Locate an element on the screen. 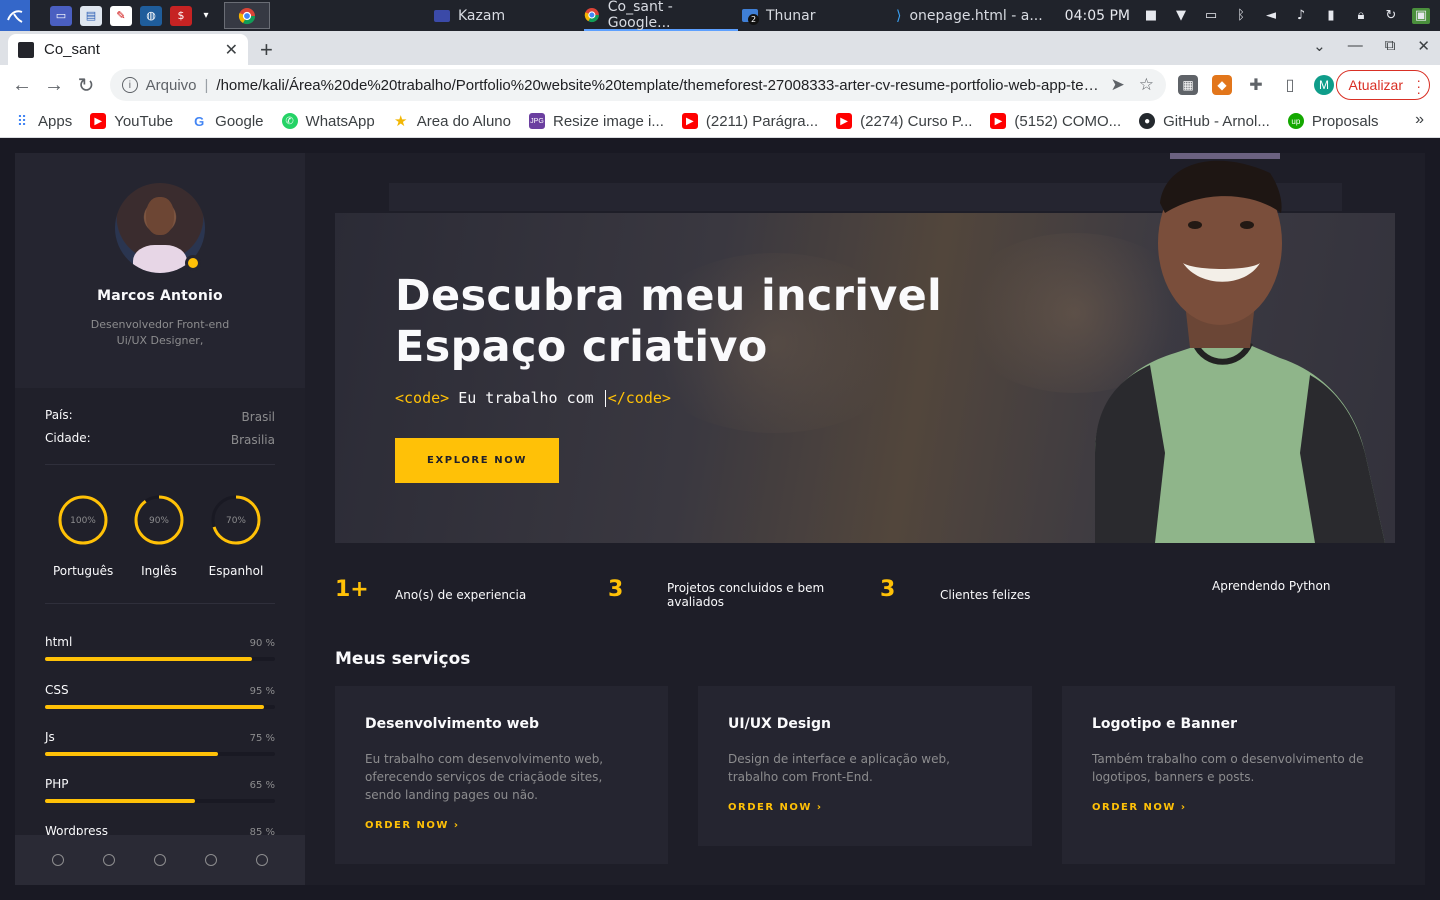 Image resolution: width=1440 pixels, height=900 pixels. profile-name: Marcos Antonio is located at coordinates (160, 296).